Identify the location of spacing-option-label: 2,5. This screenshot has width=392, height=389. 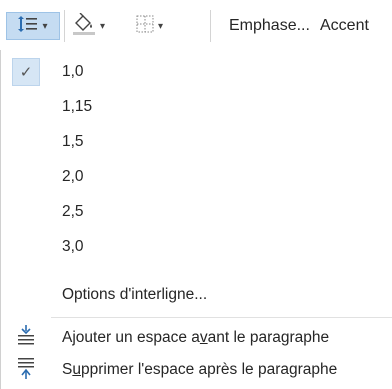
(73, 211).